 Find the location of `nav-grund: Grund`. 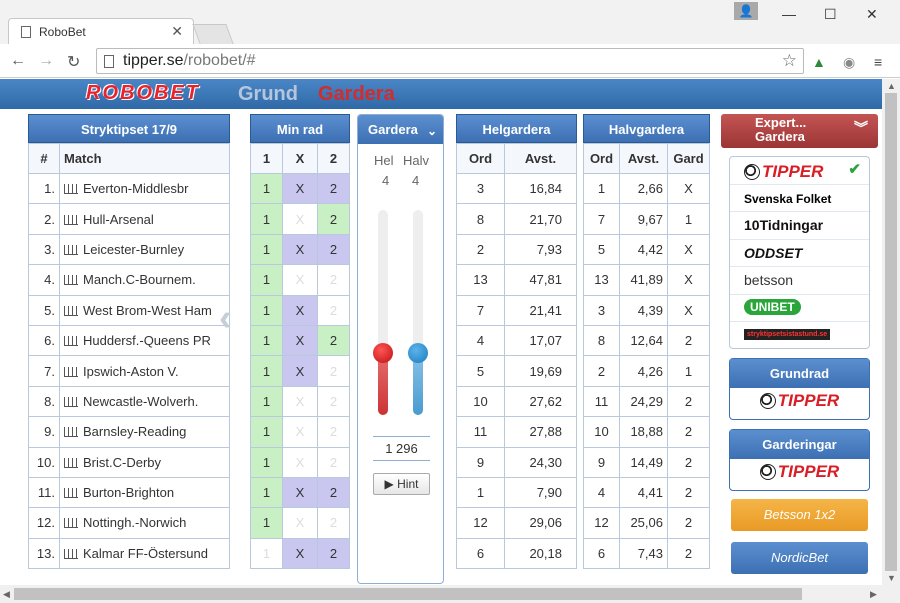

nav-grund: Grund is located at coordinates (268, 94).